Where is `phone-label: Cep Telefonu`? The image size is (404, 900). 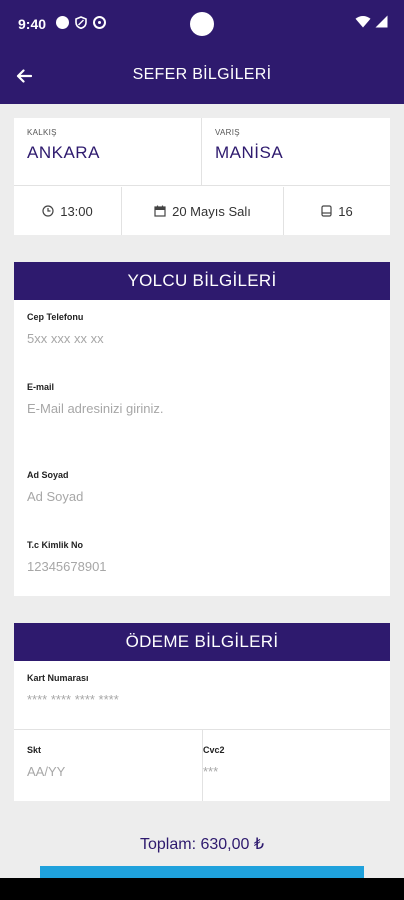
phone-label: Cep Telefonu is located at coordinates (55, 317).